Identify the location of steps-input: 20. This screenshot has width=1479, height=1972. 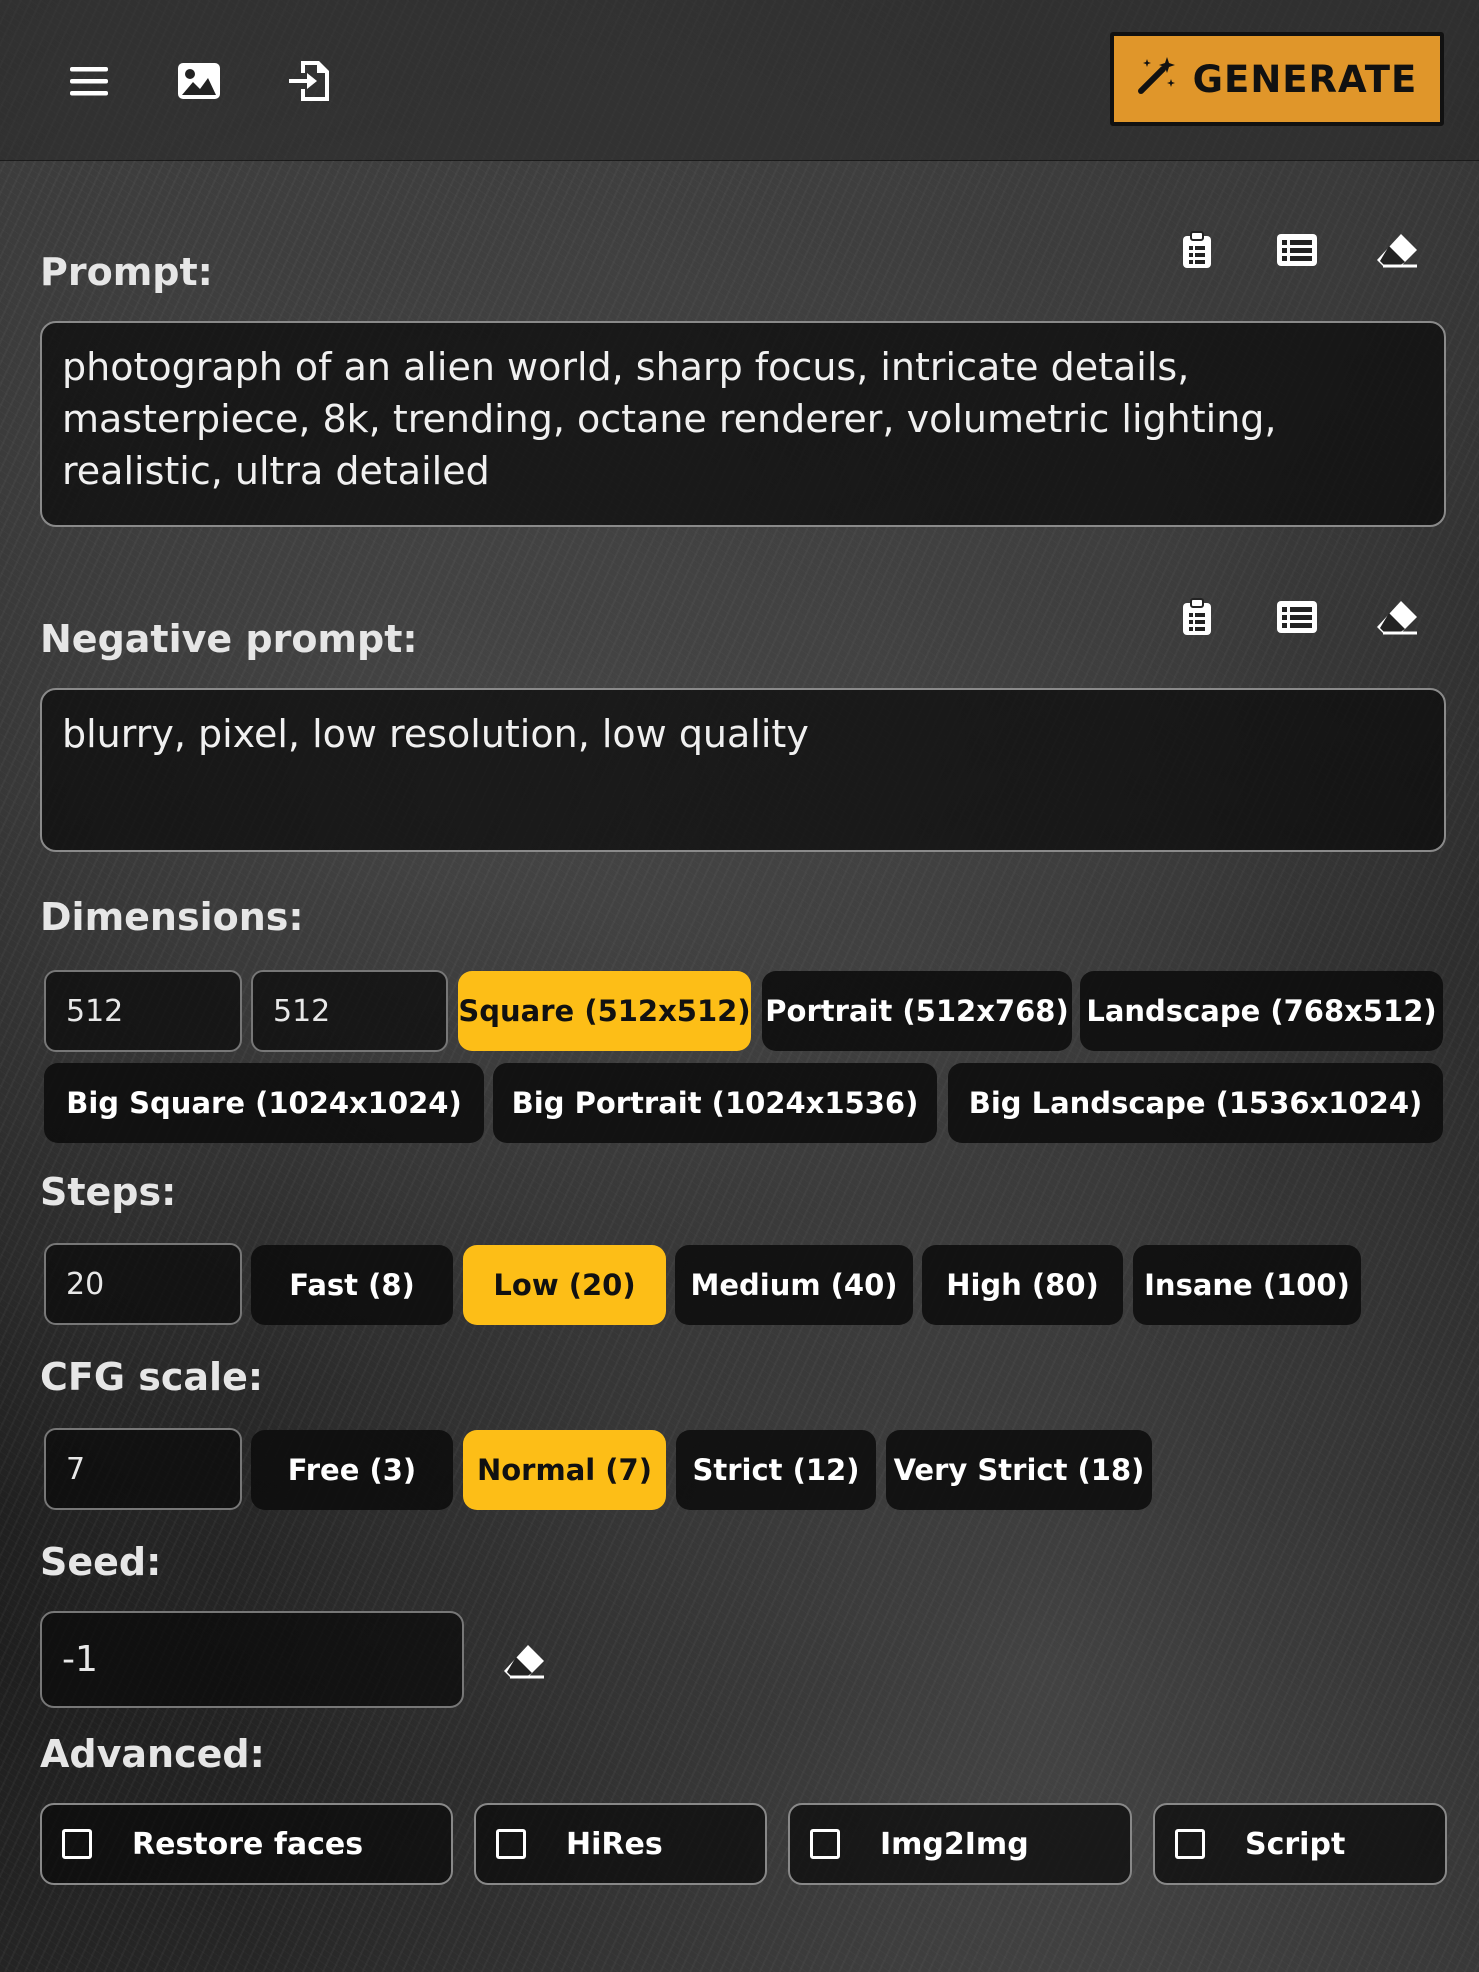
(143, 1284).